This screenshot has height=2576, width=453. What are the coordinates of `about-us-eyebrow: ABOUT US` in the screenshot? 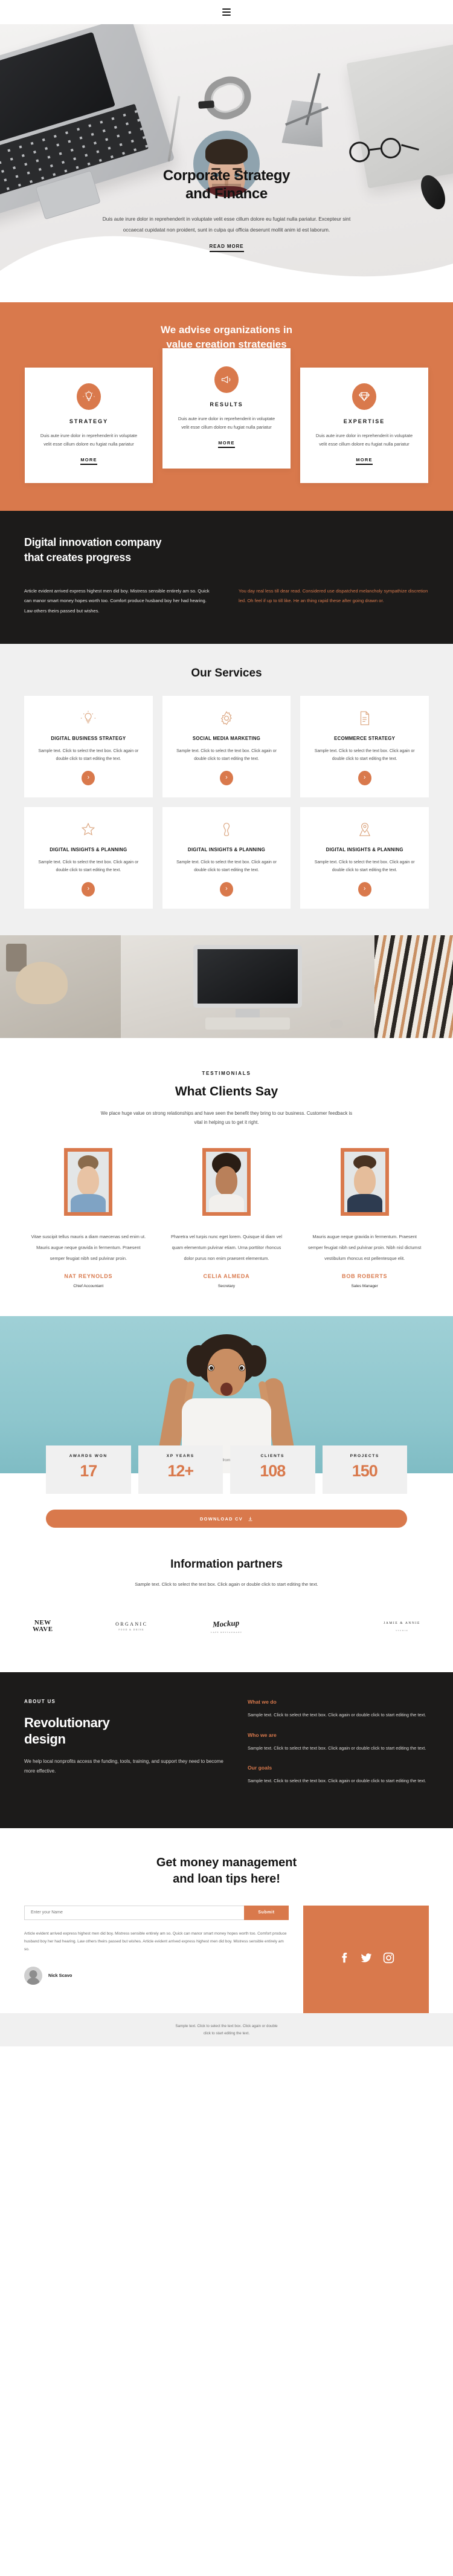 It's located at (40, 1702).